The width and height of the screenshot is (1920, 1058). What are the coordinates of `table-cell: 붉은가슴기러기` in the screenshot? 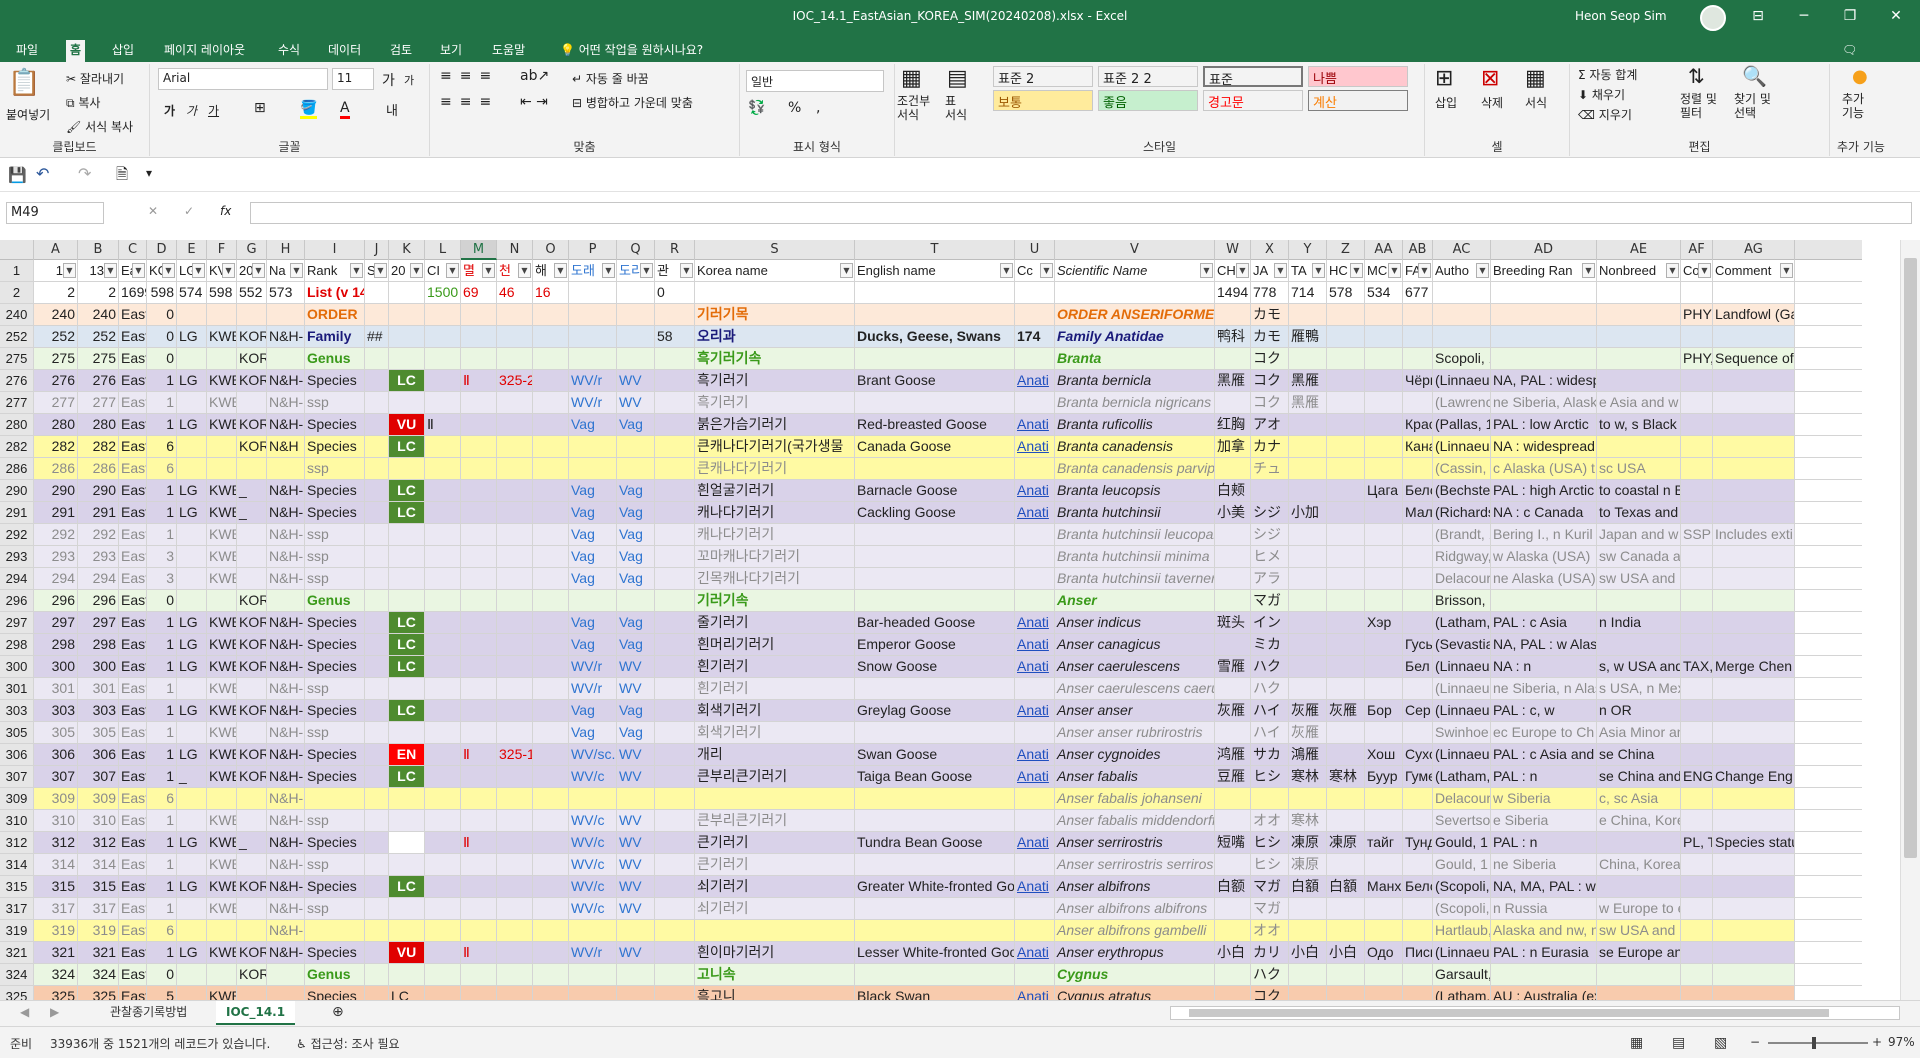 It's located at (775, 424).